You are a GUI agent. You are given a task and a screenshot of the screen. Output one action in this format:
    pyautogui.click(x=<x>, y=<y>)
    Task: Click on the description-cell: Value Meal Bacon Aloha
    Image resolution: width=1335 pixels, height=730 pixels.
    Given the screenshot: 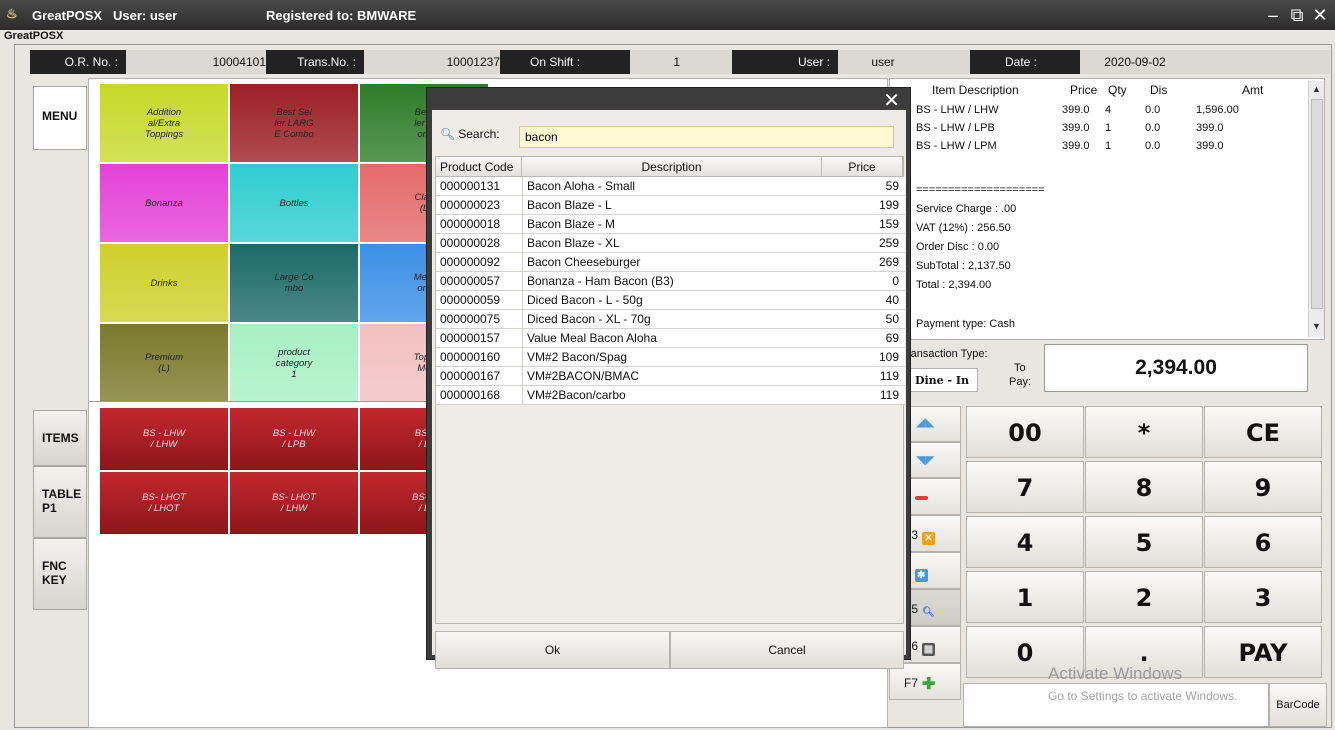 What is the action you would take?
    pyautogui.click(x=589, y=338)
    